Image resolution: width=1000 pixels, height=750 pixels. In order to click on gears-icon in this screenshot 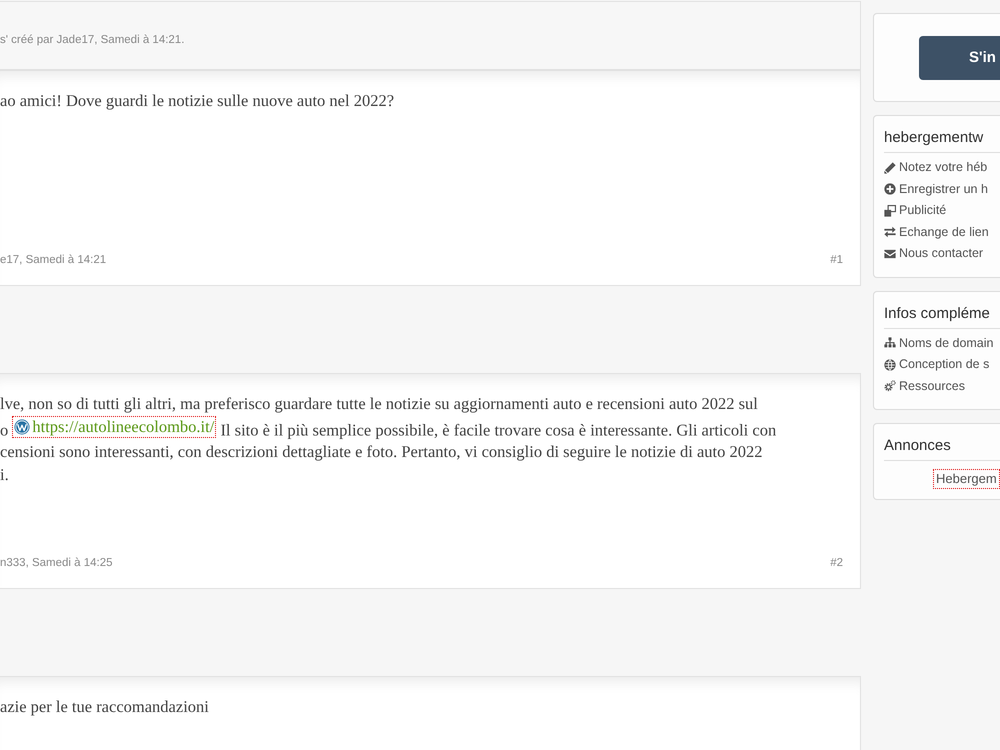, I will do `click(890, 386)`.